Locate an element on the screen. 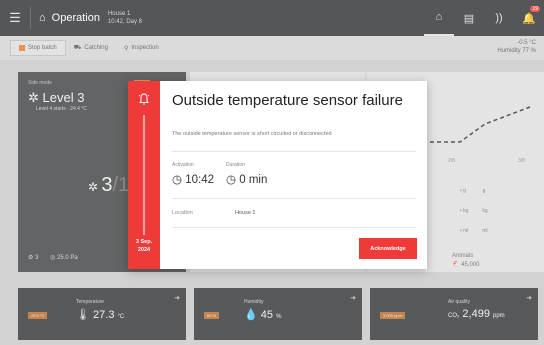 The width and height of the screenshot is (544, 345). location-label: Location is located at coordinates (182, 213).